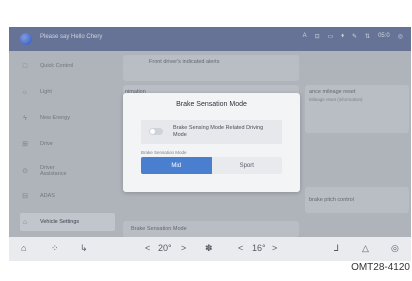 The width and height of the screenshot is (412, 281). I want to click on warning-icon: △, so click(365, 248).